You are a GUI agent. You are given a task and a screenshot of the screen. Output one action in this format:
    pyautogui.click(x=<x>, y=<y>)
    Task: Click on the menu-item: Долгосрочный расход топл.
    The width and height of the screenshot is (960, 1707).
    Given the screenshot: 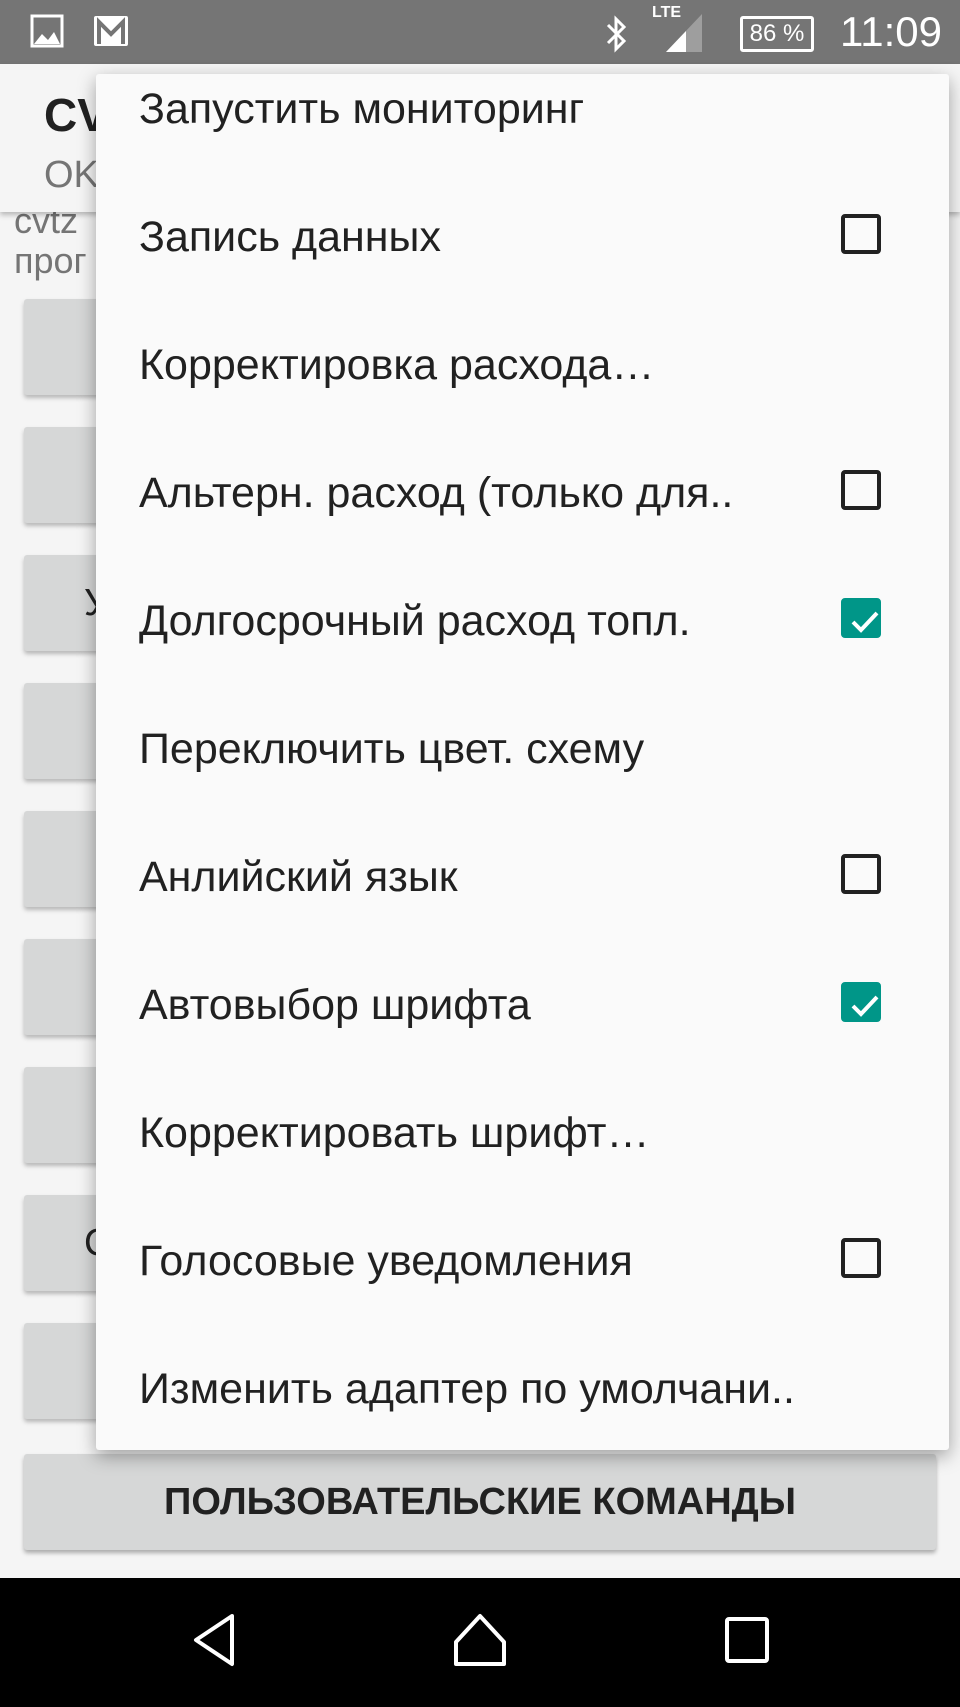 What is the action you would take?
    pyautogui.click(x=522, y=621)
    